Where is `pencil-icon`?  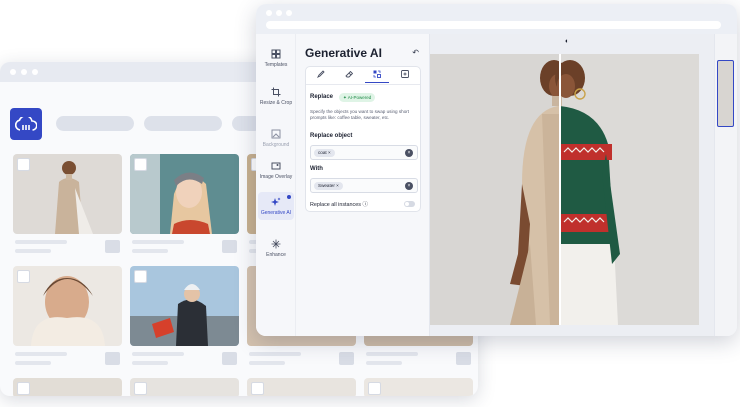
pencil-icon is located at coordinates (320, 74).